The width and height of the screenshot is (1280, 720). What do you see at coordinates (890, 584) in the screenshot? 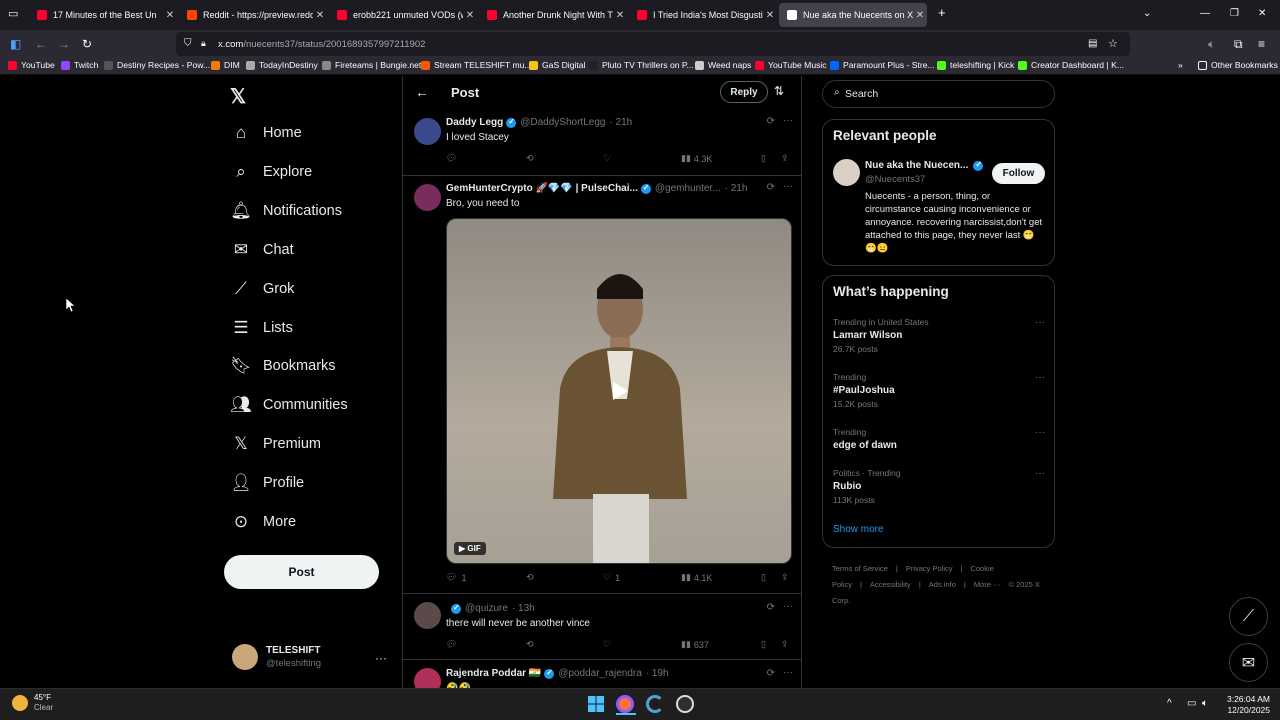
I see `footer-link: Accessibility` at bounding box center [890, 584].